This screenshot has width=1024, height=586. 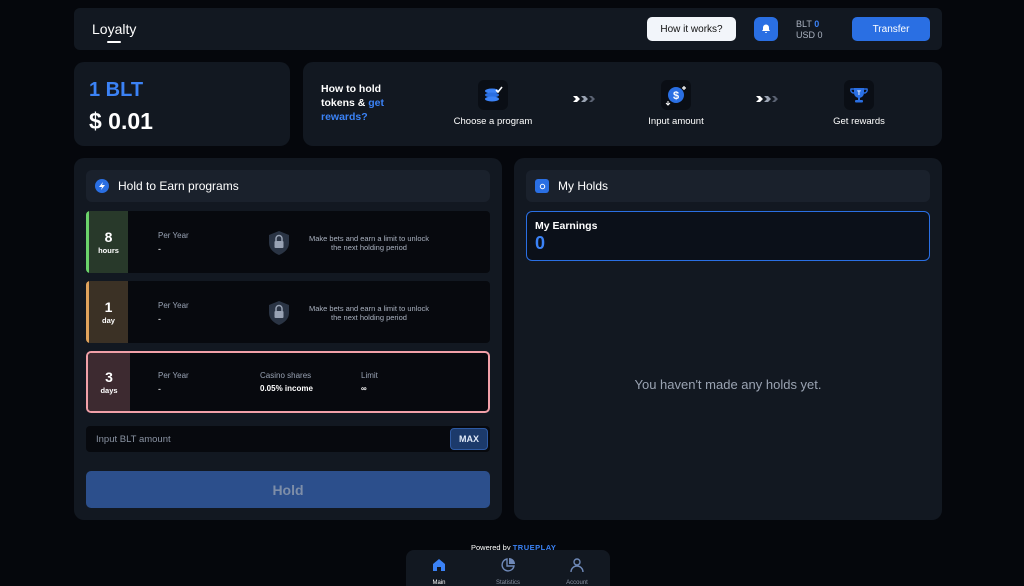 What do you see at coordinates (286, 375) in the screenshot?
I see `shares-label: Casino shares` at bounding box center [286, 375].